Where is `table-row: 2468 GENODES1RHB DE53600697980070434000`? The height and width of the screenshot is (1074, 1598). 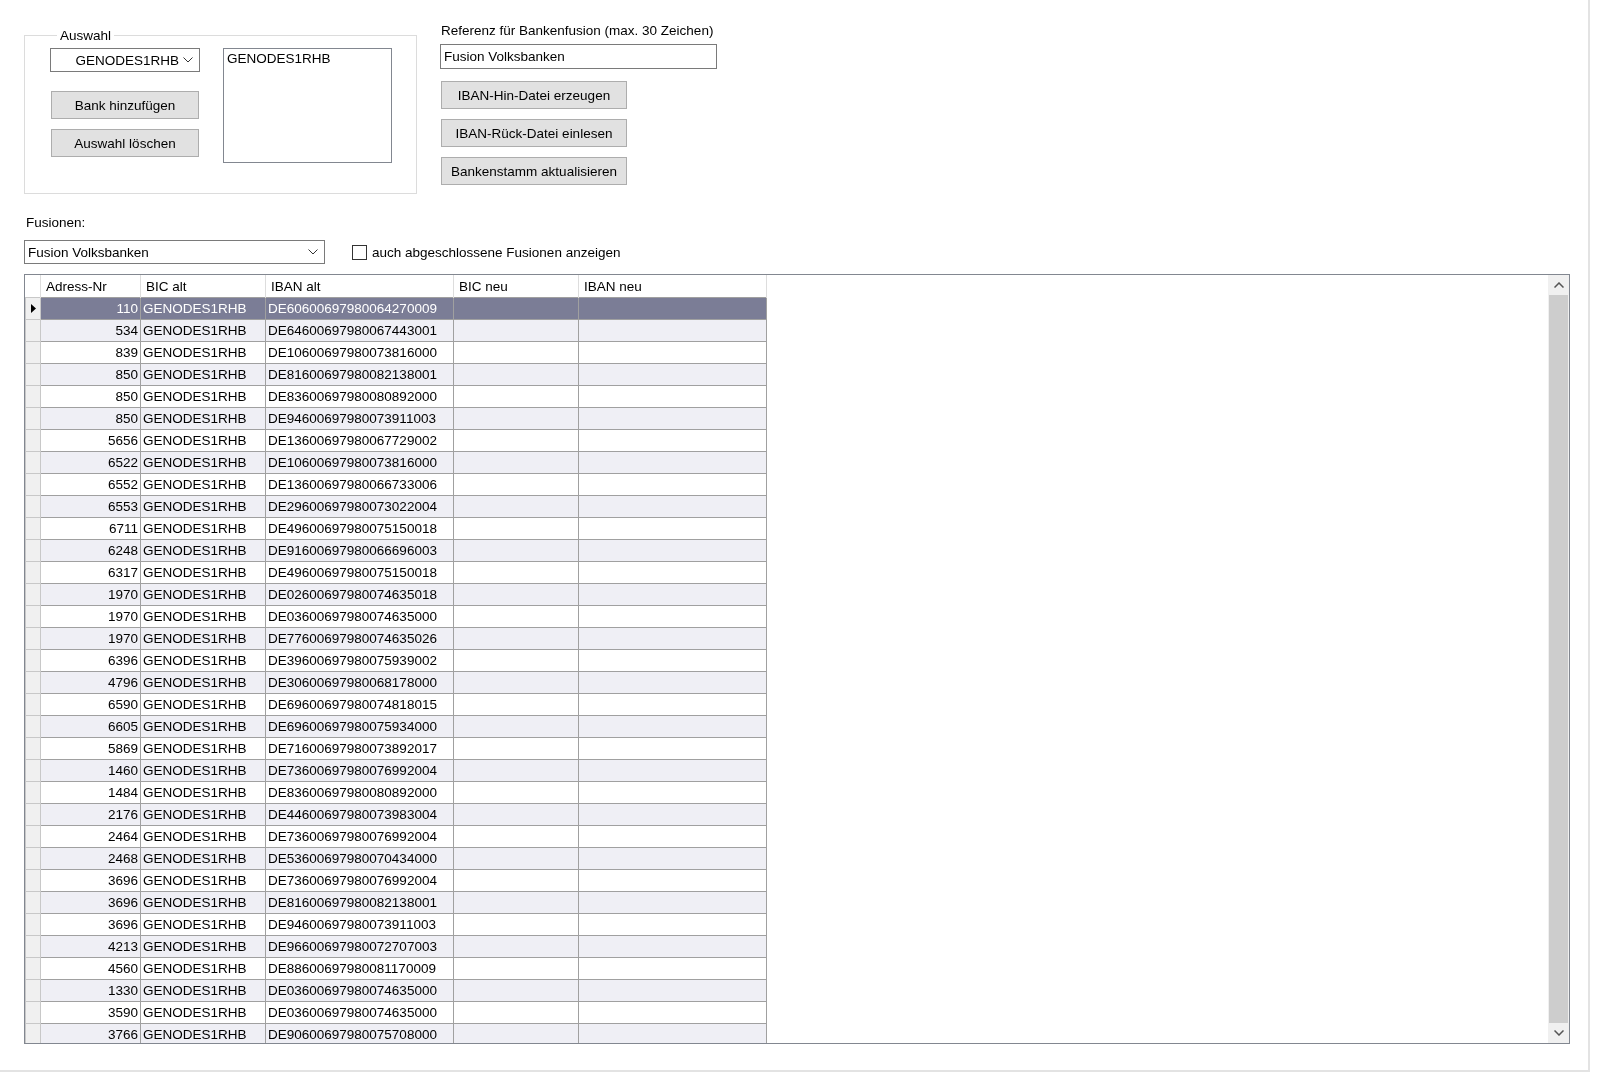
table-row: 2468 GENODES1RHB DE53600697980070434000 is located at coordinates (396, 858).